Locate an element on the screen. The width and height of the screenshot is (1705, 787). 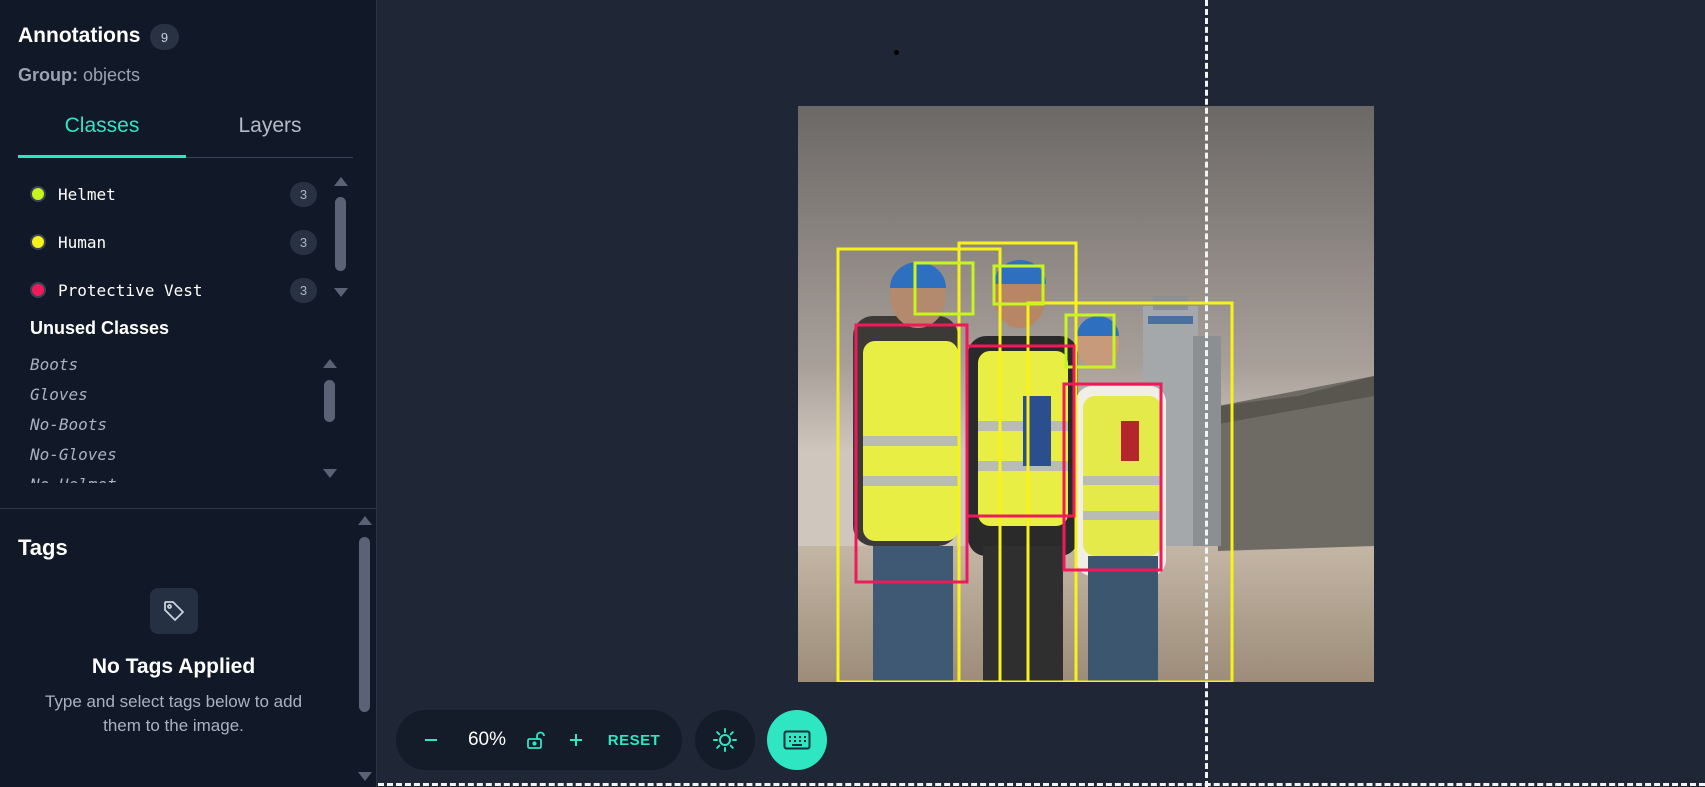
class-item-protective-vest: Protective Vest 3 is located at coordinates (175, 290).